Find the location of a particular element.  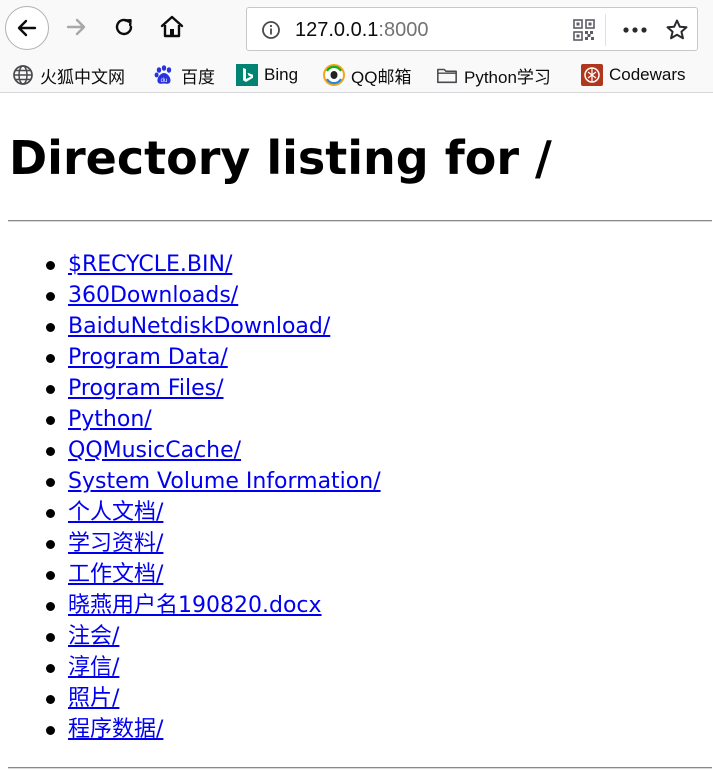

directory-link-program-data-cn: 程序数据/ is located at coordinates (115, 729).